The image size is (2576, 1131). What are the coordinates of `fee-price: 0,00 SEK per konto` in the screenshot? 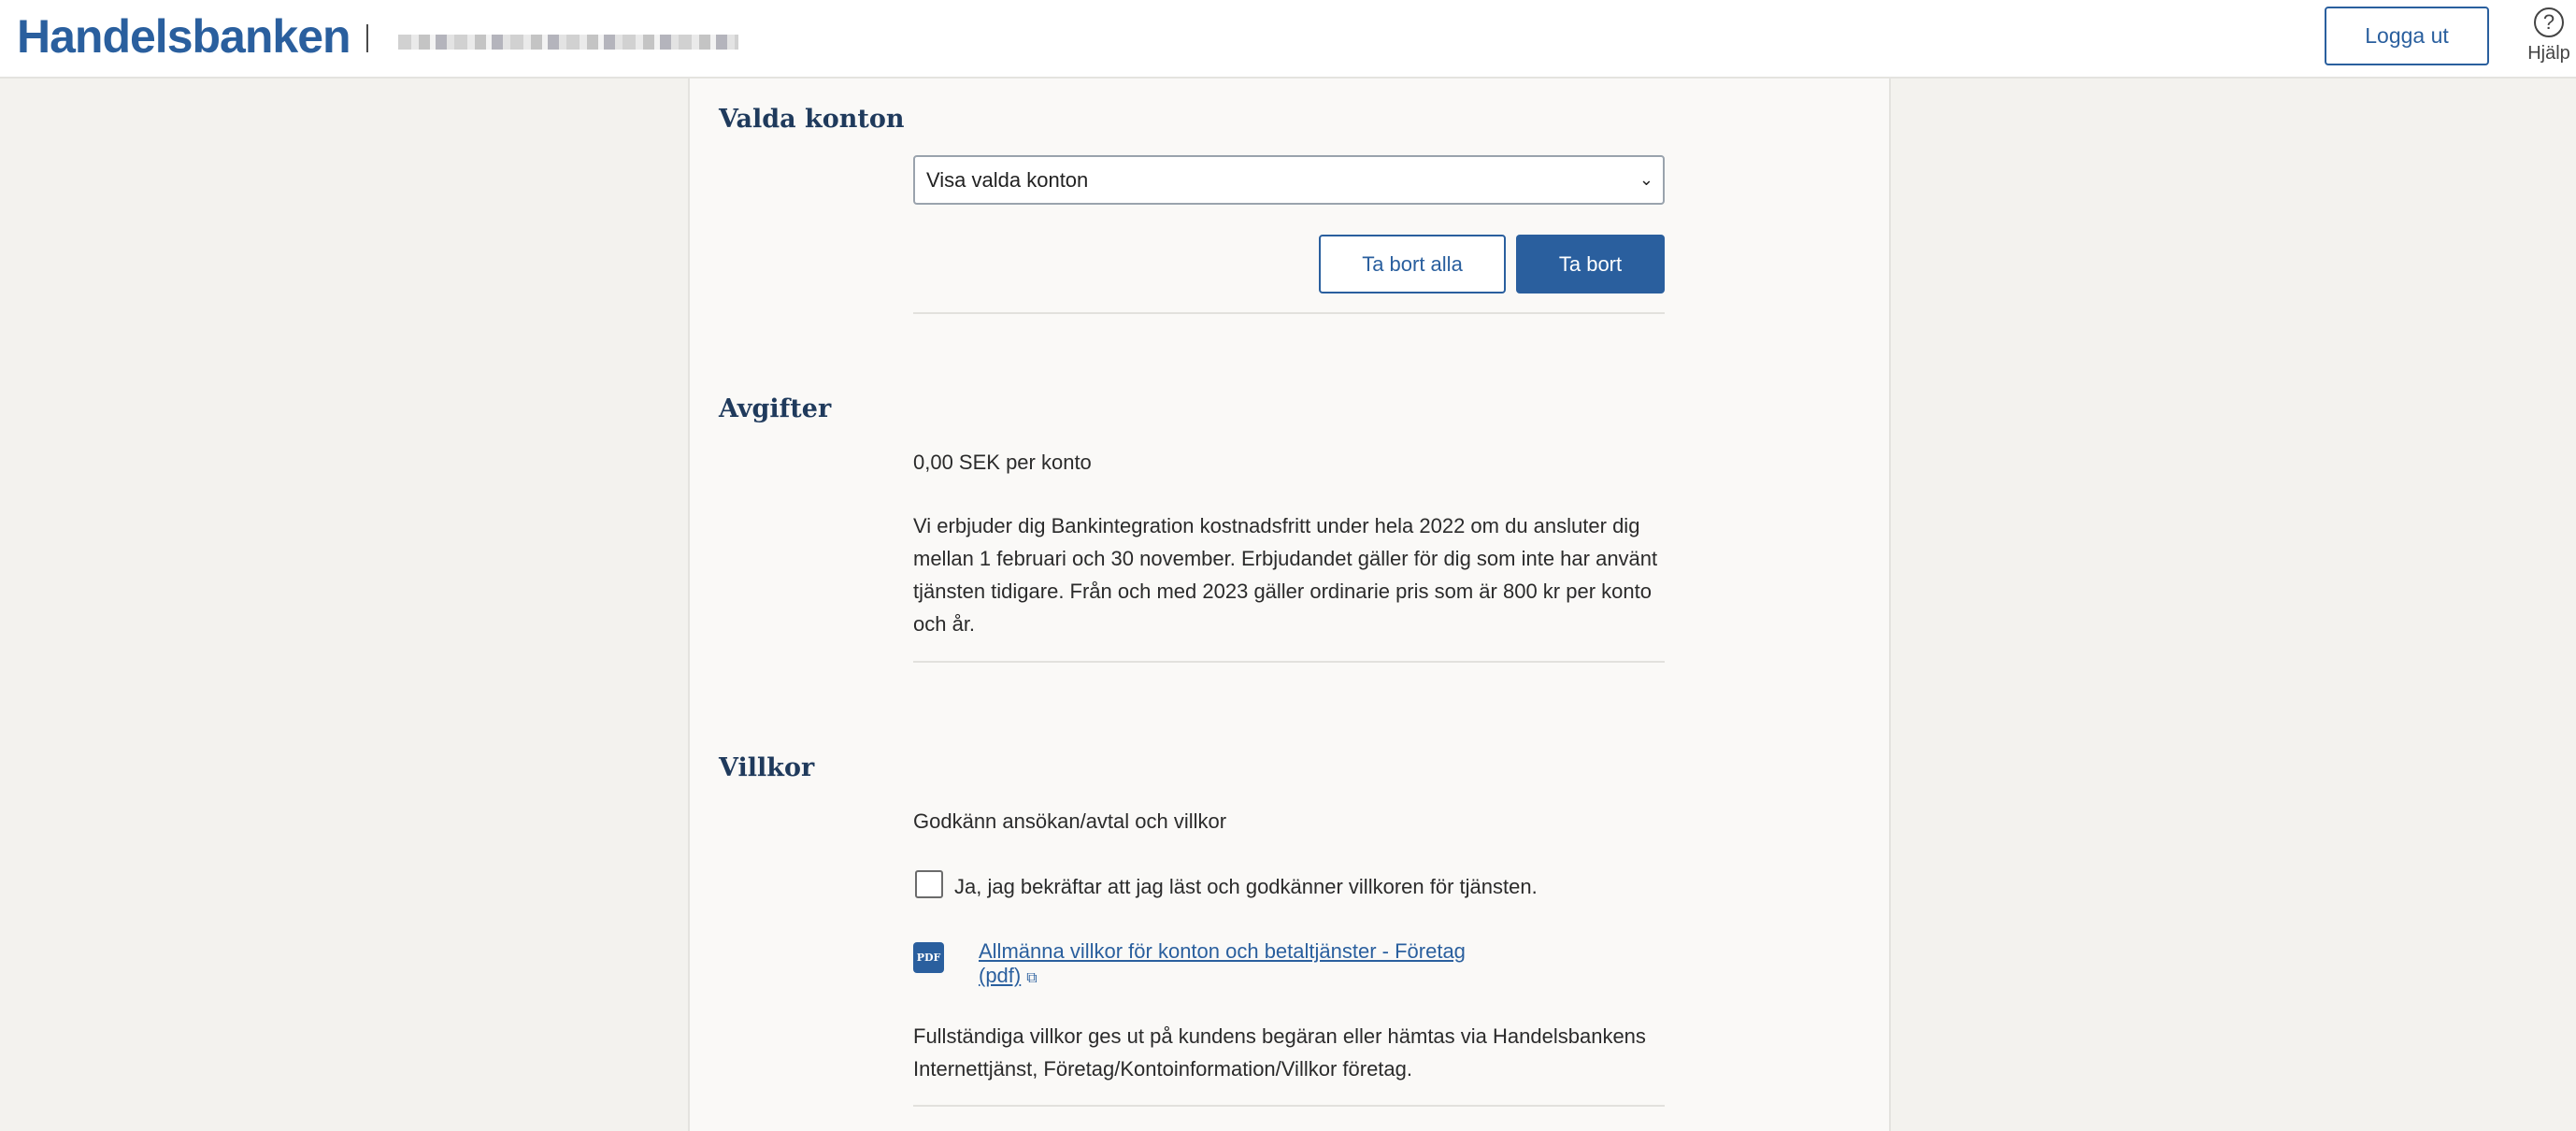 It's located at (1002, 462).